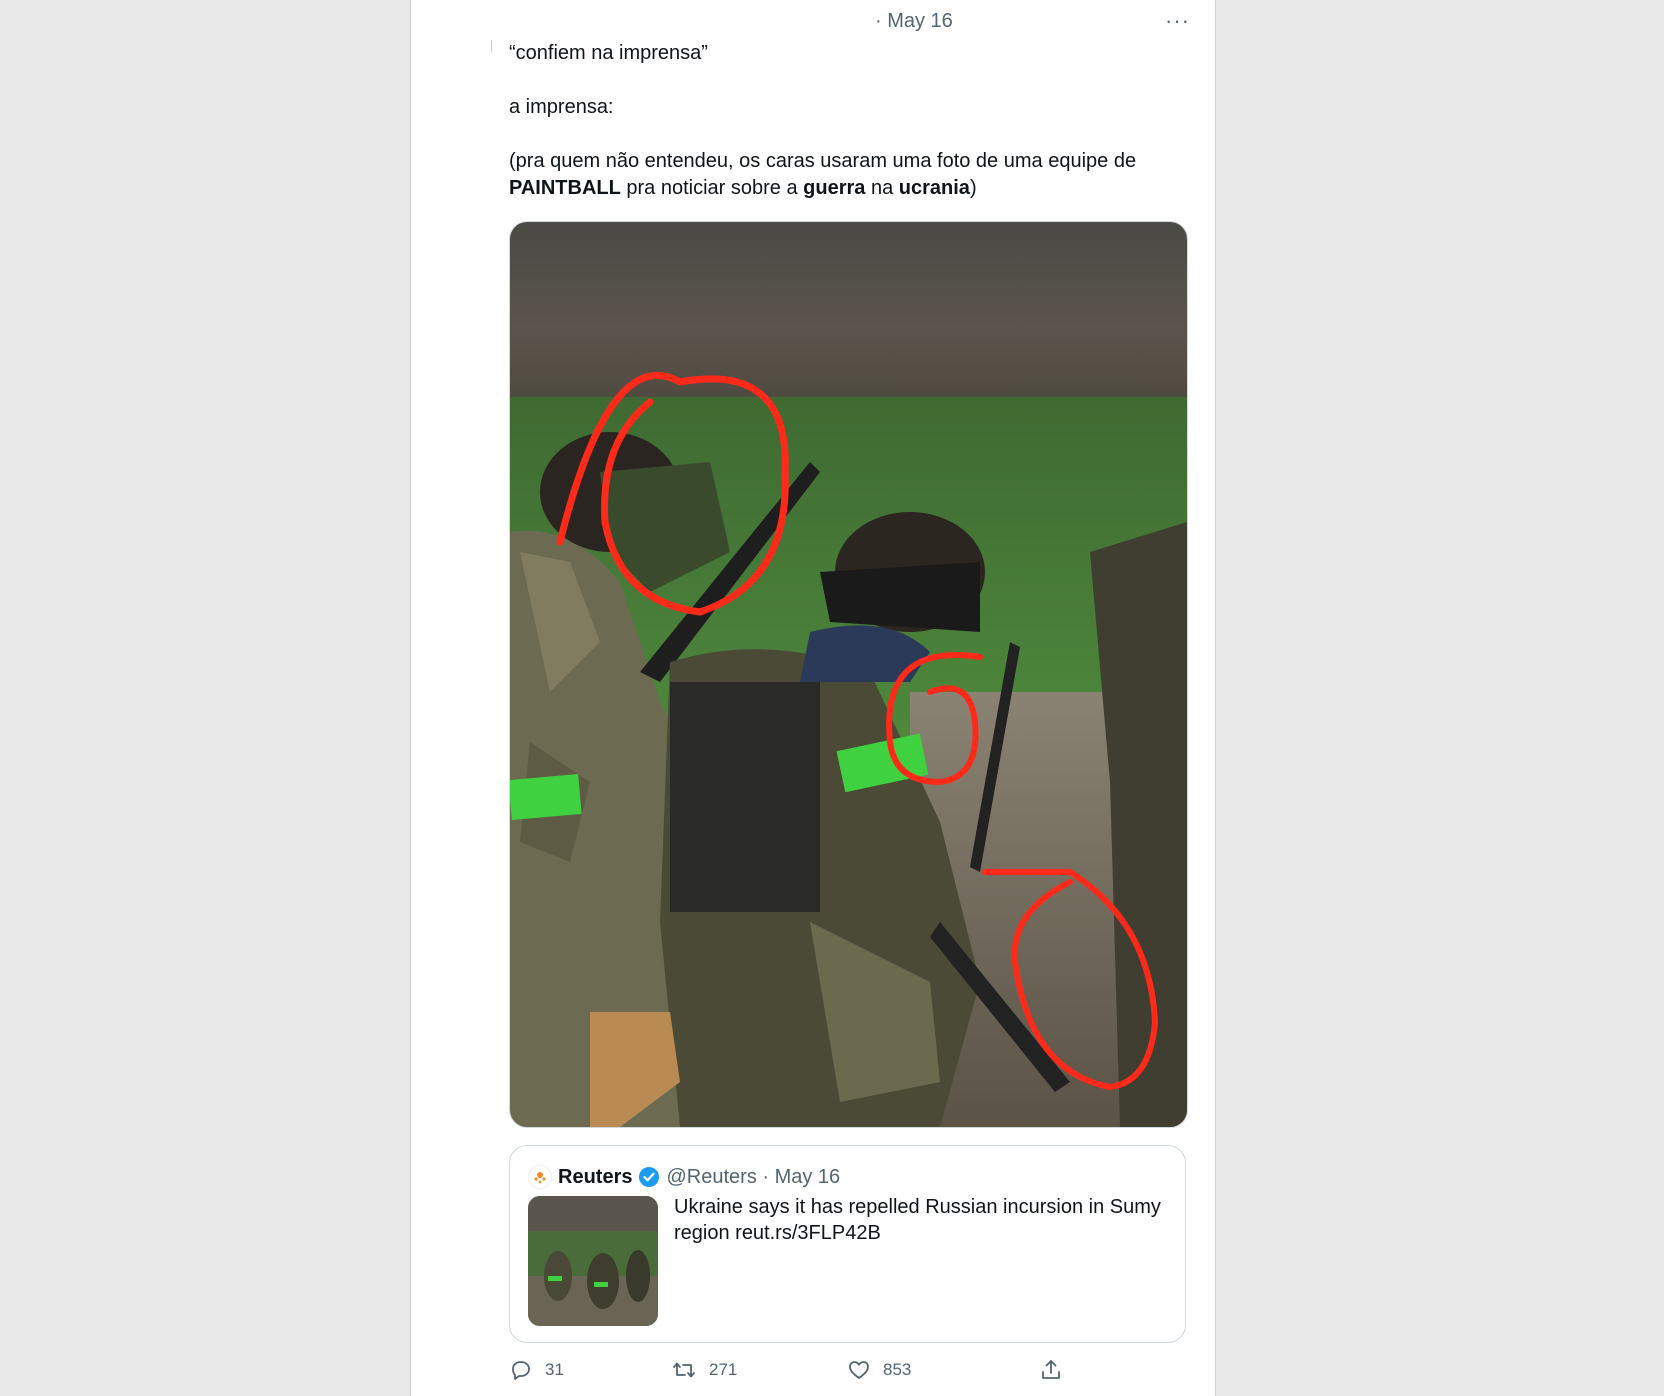 Image resolution: width=1664 pixels, height=1396 pixels. I want to click on reuters-logo-icon, so click(540, 1178).